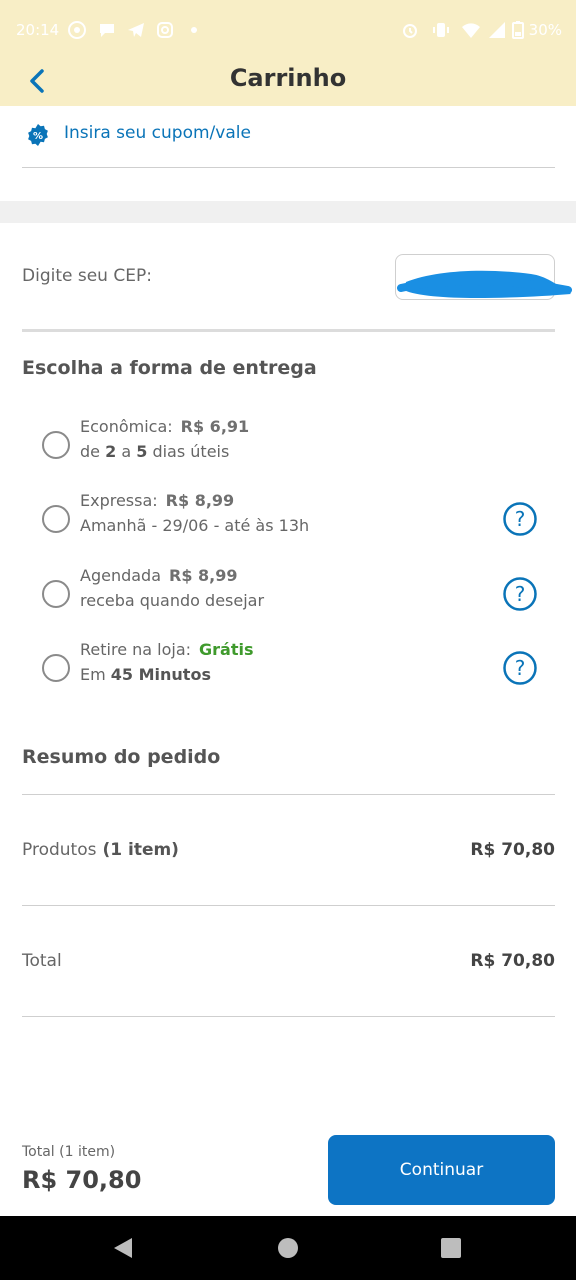  I want to click on option-detail: Amanhã - 29/06 - até às 13h, so click(195, 525).